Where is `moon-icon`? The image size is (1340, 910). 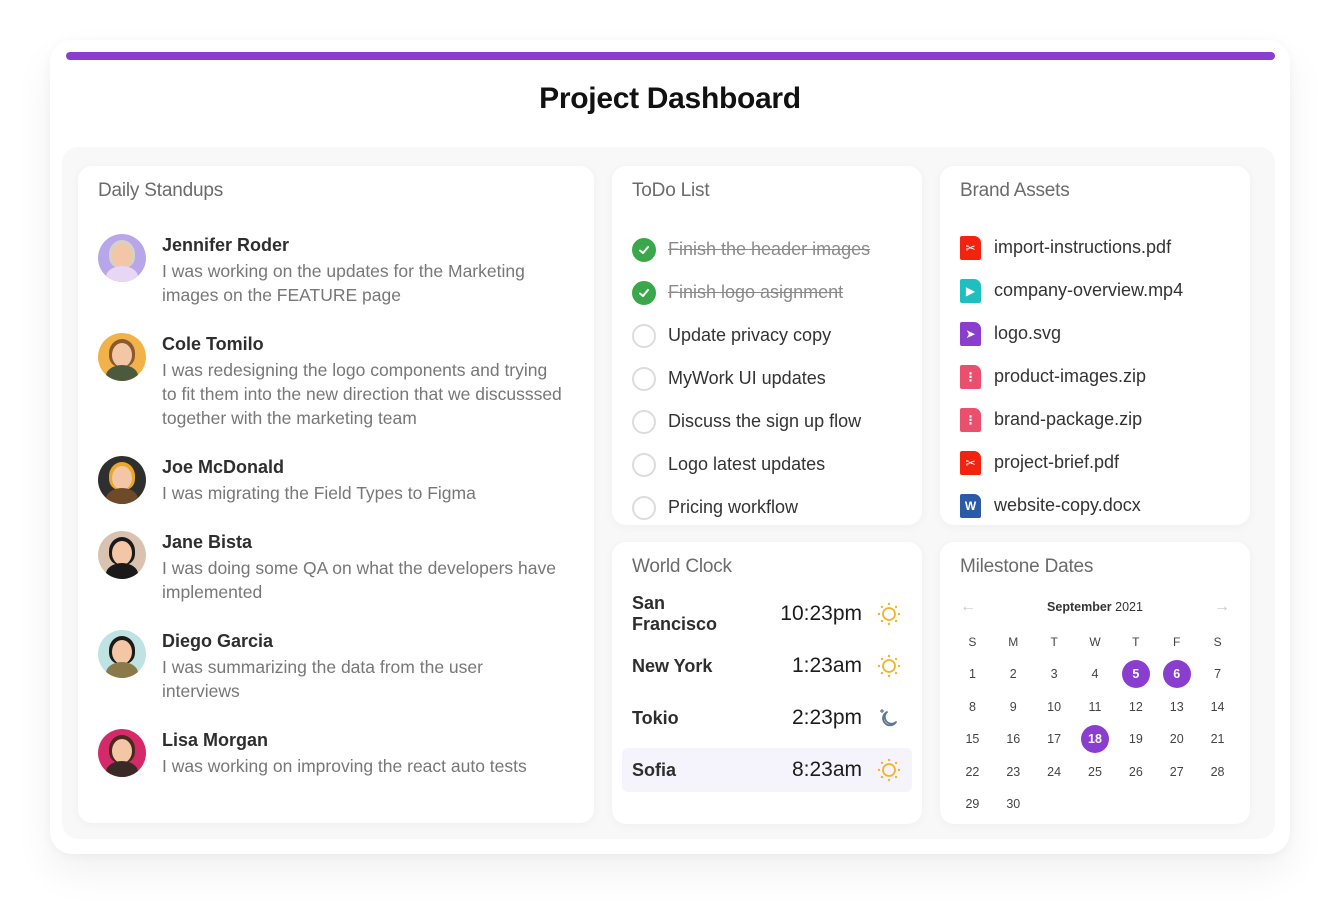 moon-icon is located at coordinates (889, 718).